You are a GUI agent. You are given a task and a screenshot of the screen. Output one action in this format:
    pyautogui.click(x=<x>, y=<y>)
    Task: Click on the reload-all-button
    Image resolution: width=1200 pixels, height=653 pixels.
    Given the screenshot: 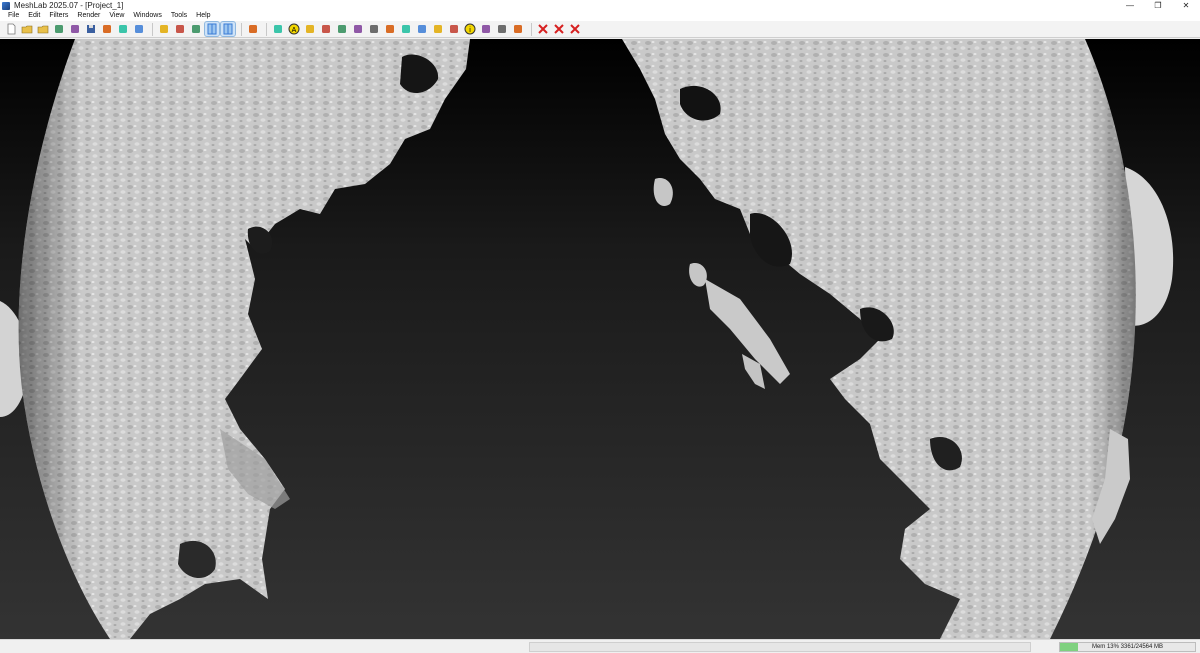 What is the action you would take?
    pyautogui.click(x=75, y=29)
    